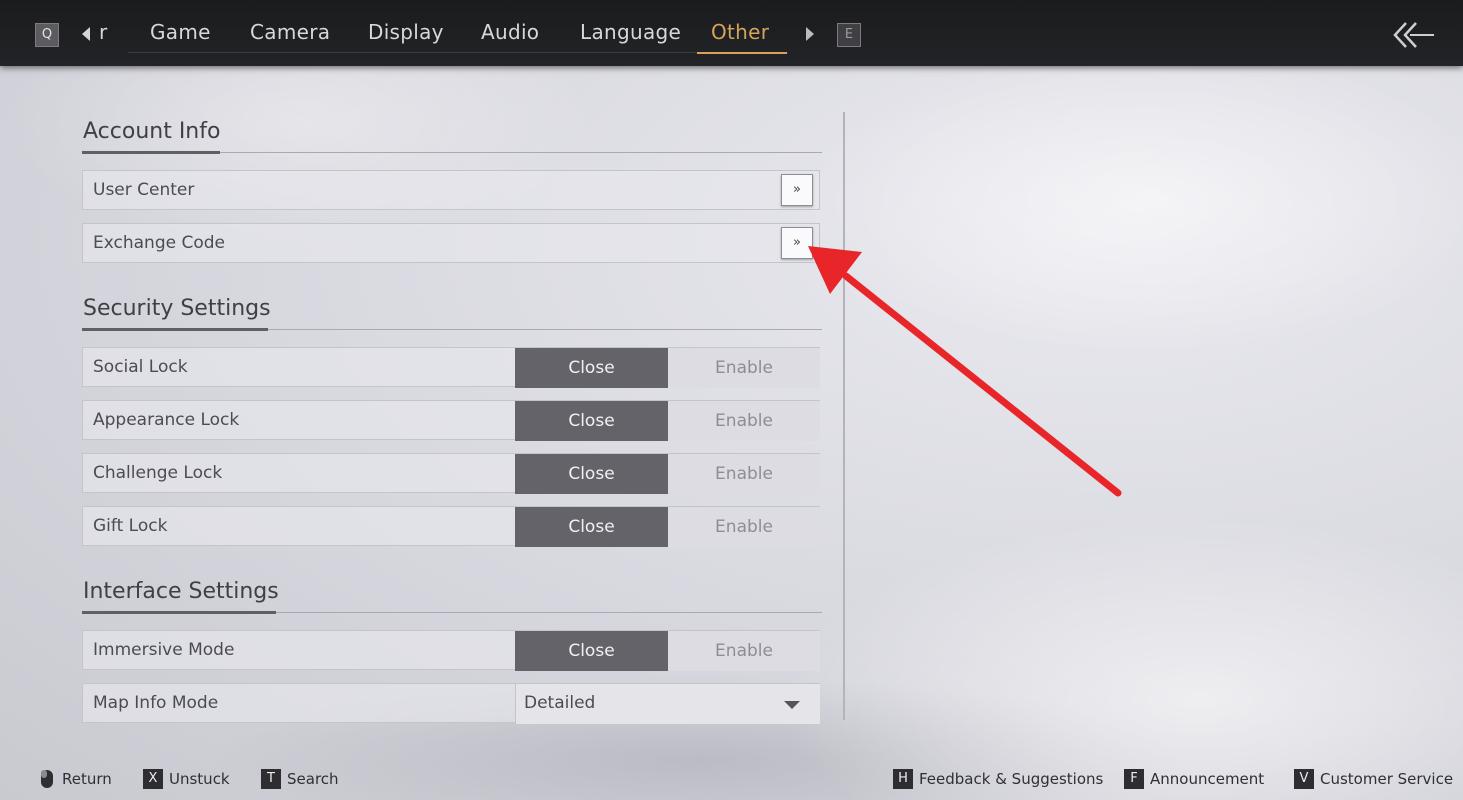 The width and height of the screenshot is (1463, 800). What do you see at coordinates (271, 779) in the screenshot?
I see `key-badge: T` at bounding box center [271, 779].